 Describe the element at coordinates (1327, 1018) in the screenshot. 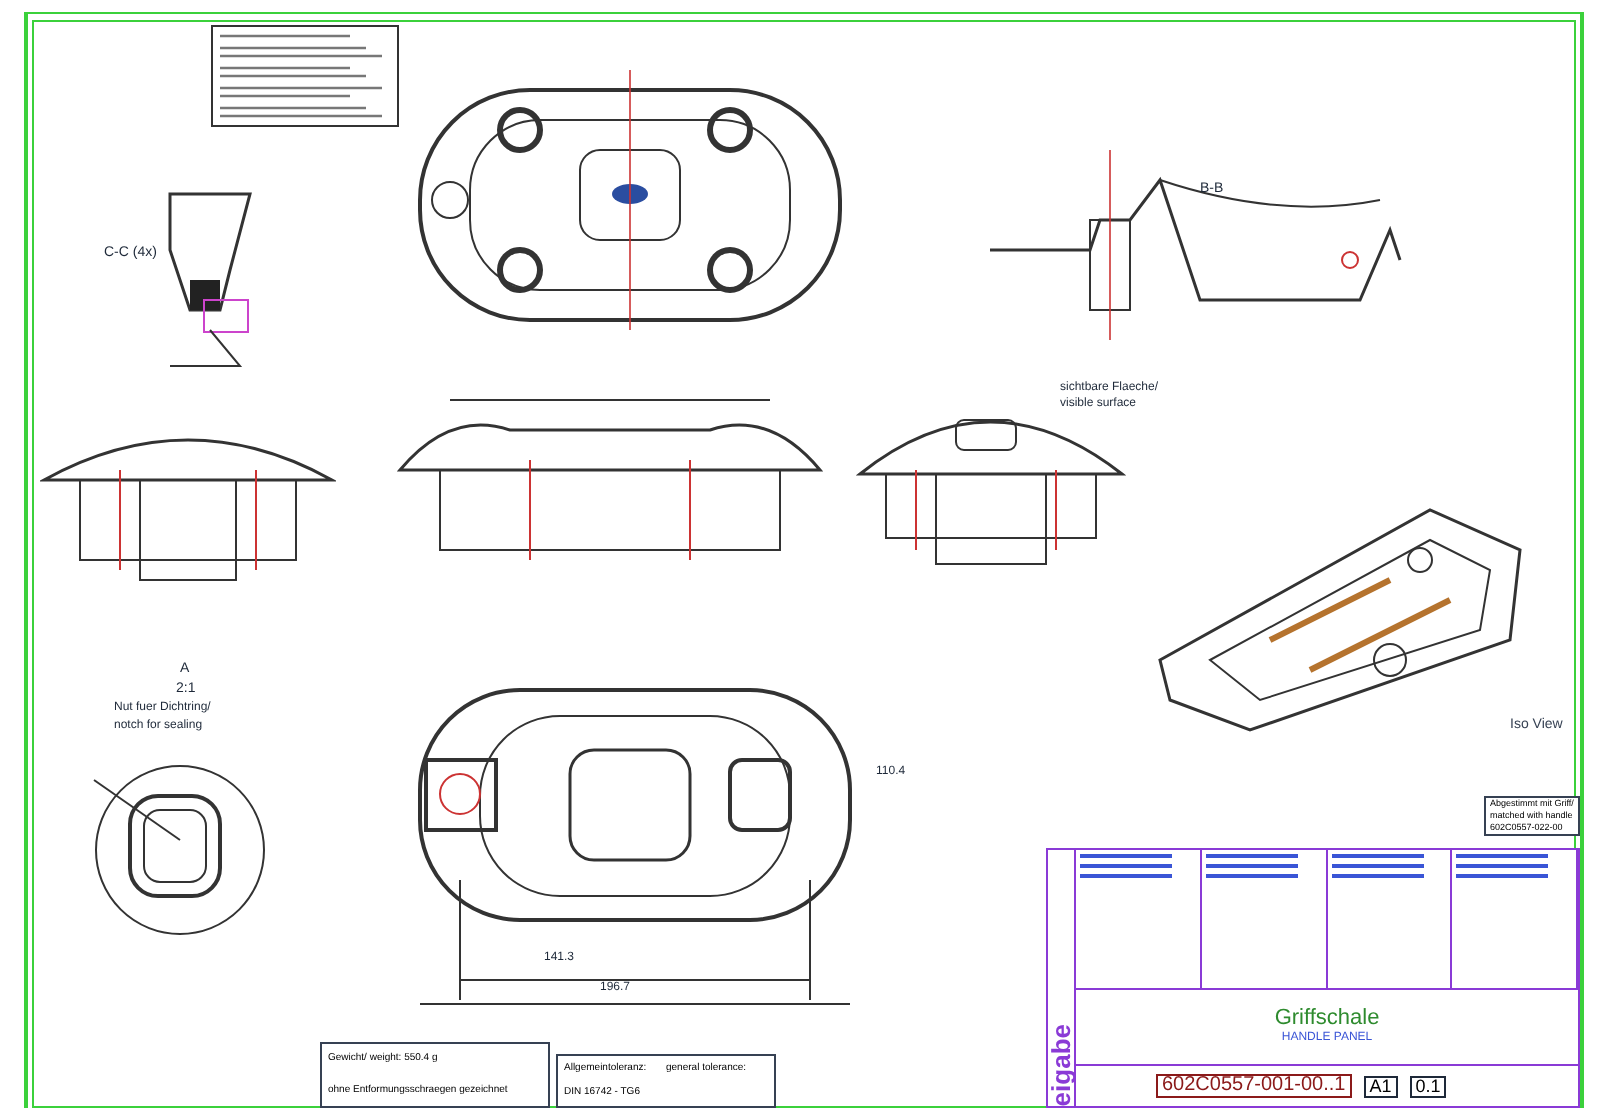

I see `drawing-title: Griffschale` at that location.